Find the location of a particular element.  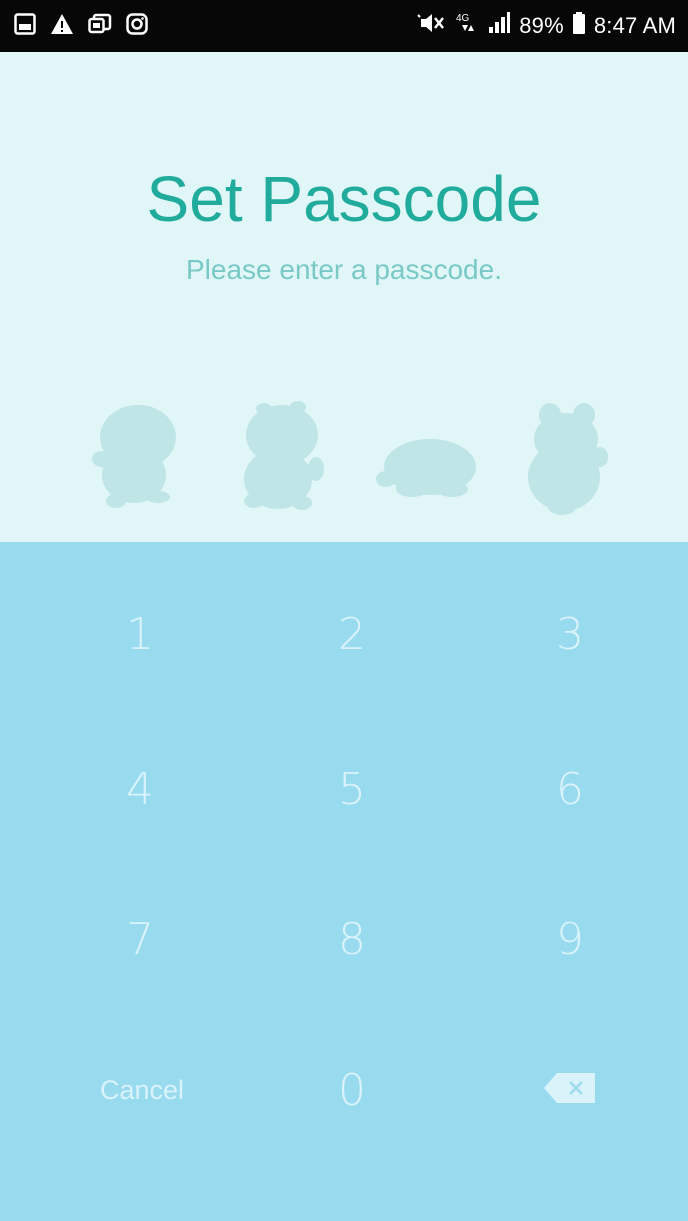

battery-icon is located at coordinates (579, 26).